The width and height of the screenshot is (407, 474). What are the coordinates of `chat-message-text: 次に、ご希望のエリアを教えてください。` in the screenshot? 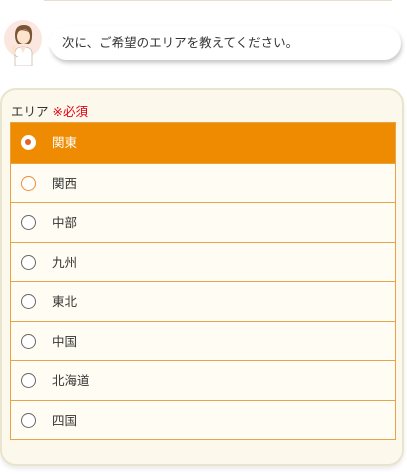 It's located at (180, 42).